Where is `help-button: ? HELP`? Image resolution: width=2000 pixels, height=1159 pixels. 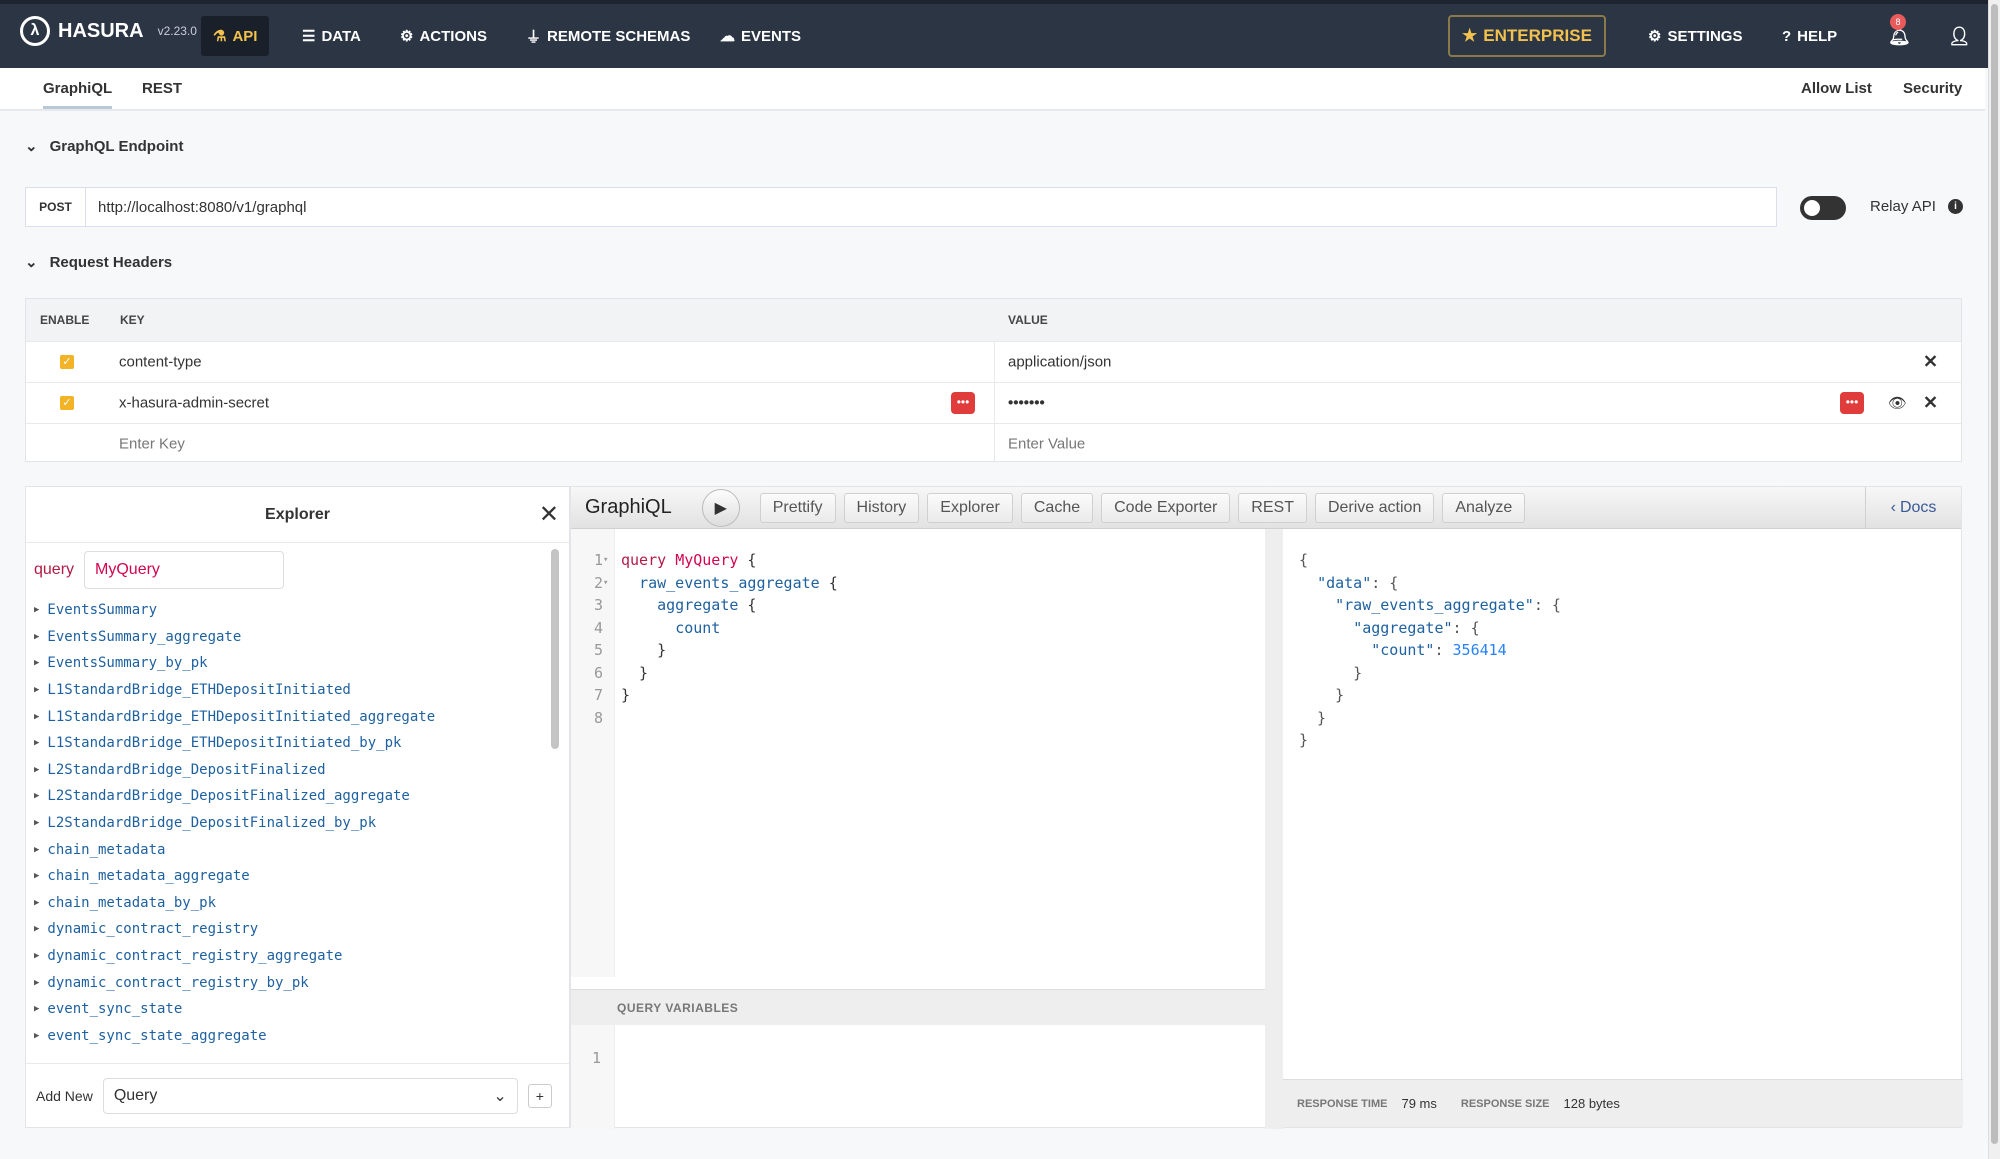
help-button: ? HELP is located at coordinates (1809, 36).